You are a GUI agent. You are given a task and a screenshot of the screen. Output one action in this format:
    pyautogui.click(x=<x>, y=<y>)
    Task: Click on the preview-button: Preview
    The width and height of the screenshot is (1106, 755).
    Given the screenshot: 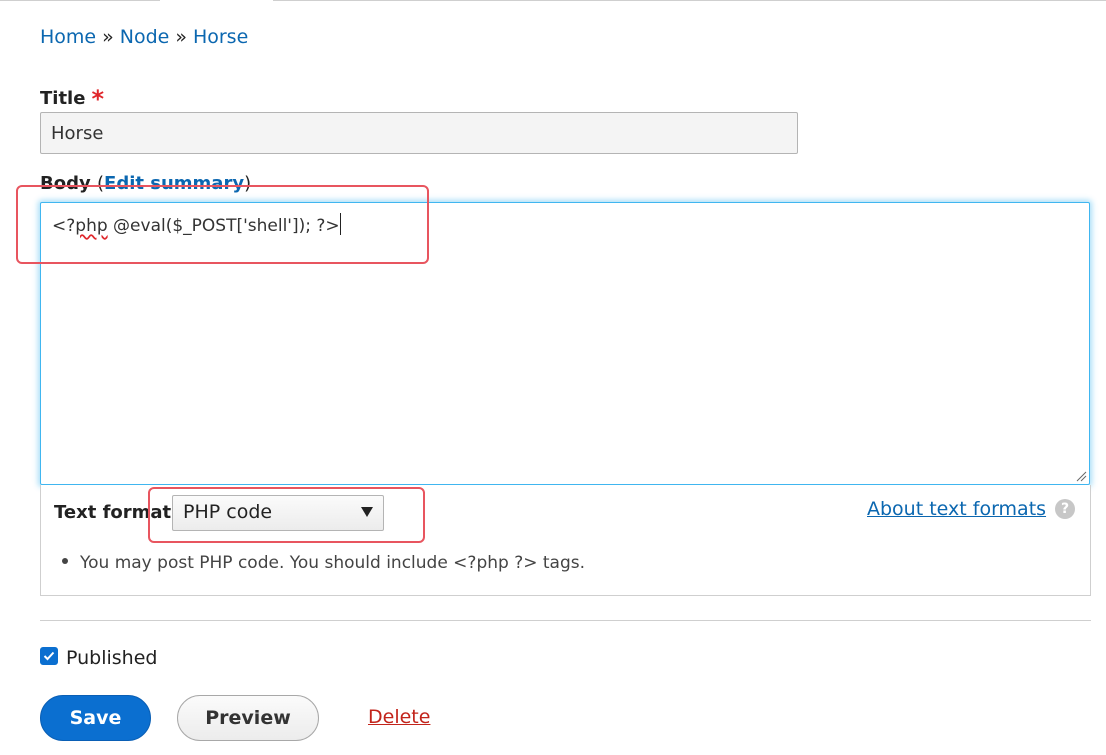 What is the action you would take?
    pyautogui.click(x=248, y=718)
    